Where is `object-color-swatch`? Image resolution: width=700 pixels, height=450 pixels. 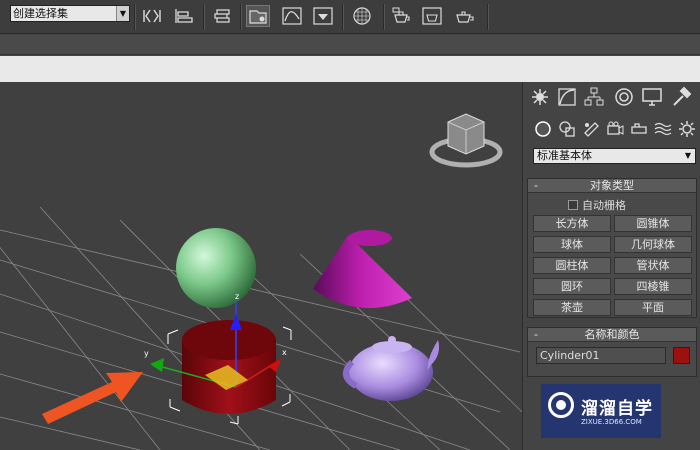 object-color-swatch is located at coordinates (681, 355).